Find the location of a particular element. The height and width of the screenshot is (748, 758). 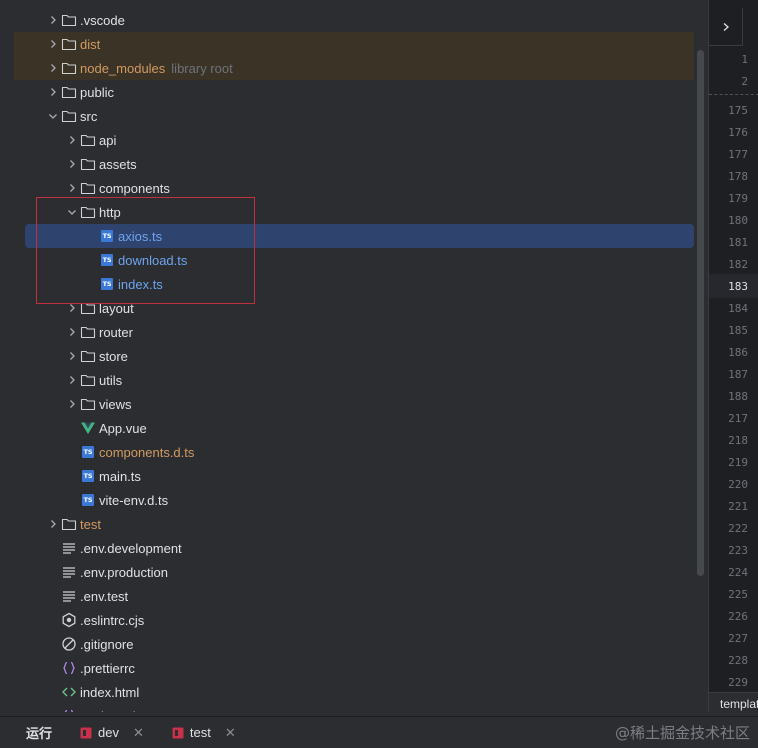

tree-row-assets: assets is located at coordinates (354, 164).